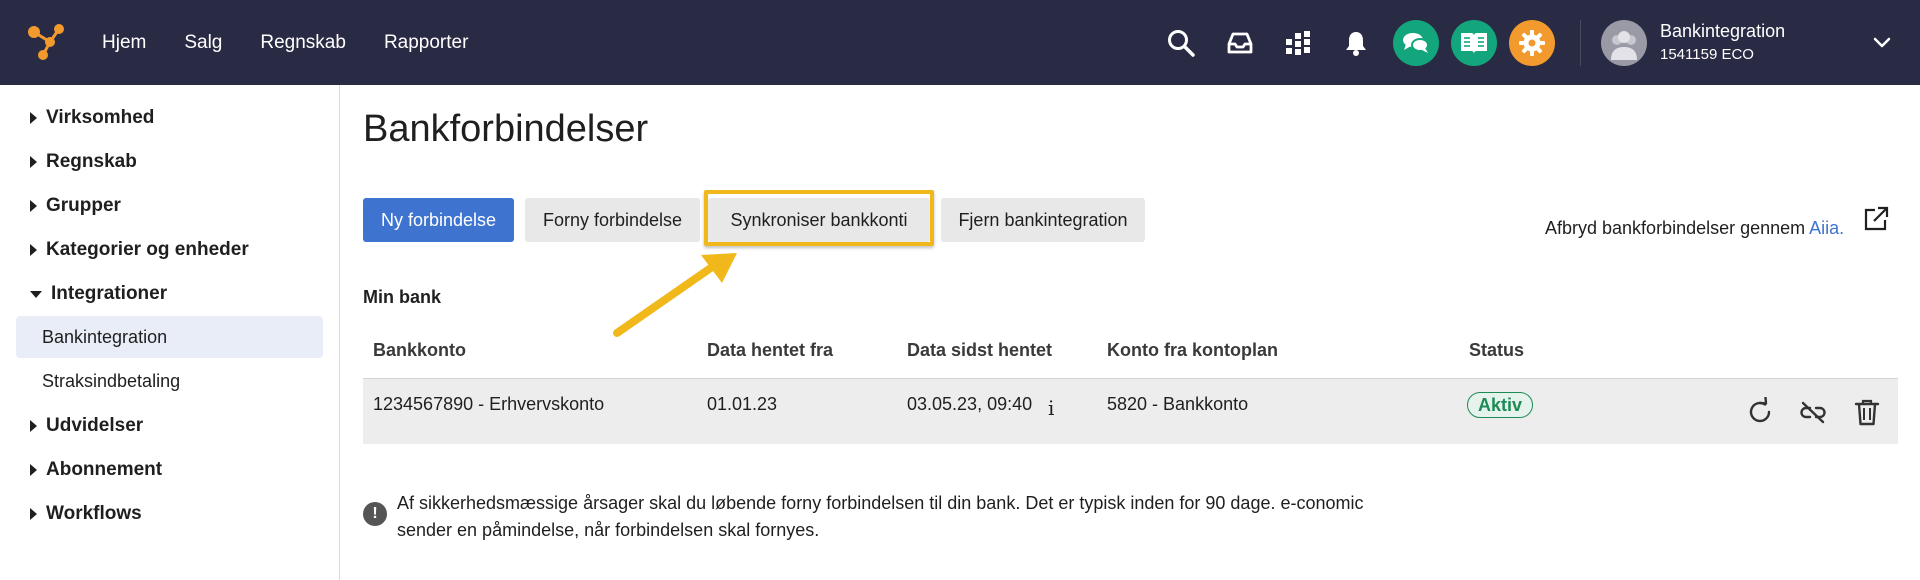  What do you see at coordinates (1882, 42) in the screenshot?
I see `chevron-down-icon` at bounding box center [1882, 42].